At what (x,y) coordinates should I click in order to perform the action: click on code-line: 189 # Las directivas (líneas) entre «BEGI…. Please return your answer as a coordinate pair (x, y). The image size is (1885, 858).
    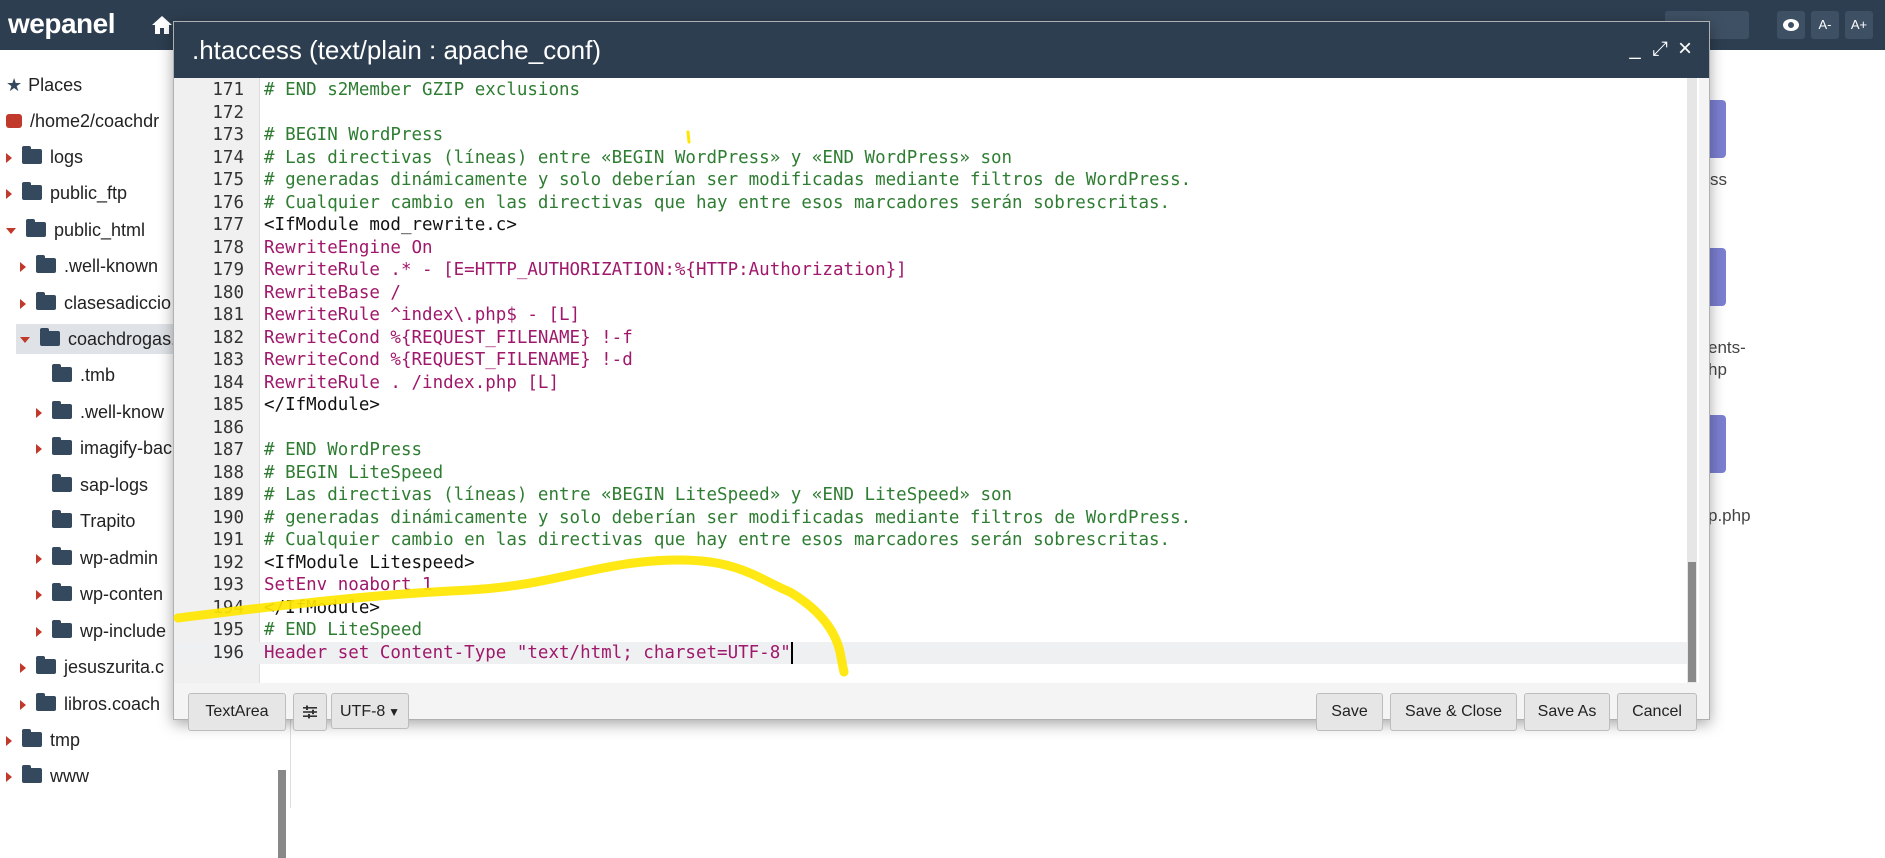
    Looking at the image, I should click on (930, 495).